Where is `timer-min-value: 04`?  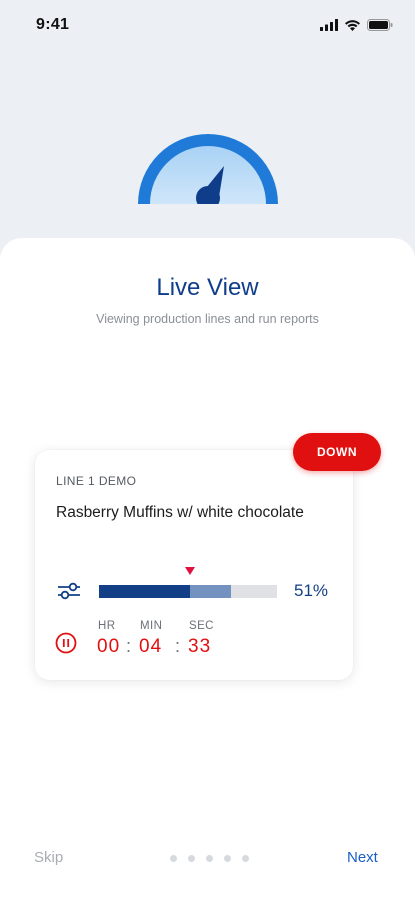
timer-min-value: 04 is located at coordinates (151, 646).